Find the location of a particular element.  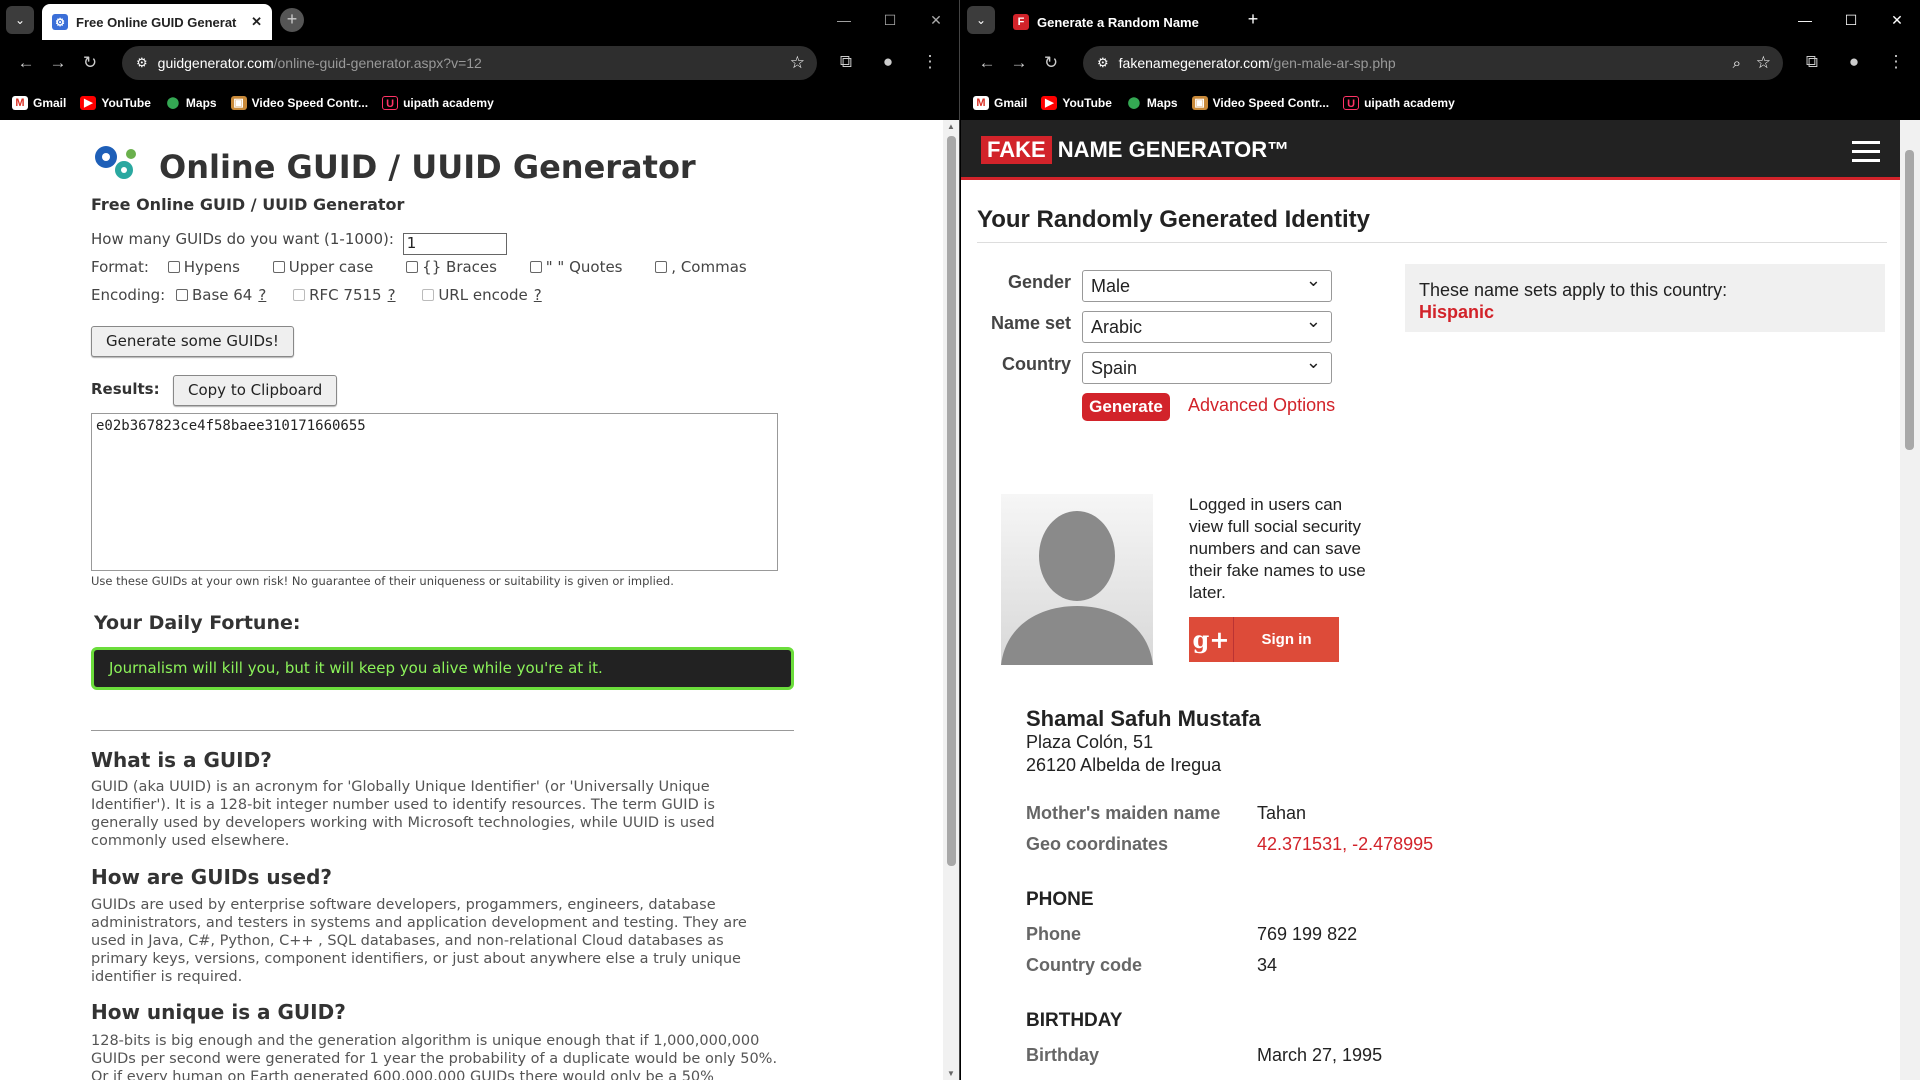

format-quotes-checkbox: " " Quotes is located at coordinates (576, 267).